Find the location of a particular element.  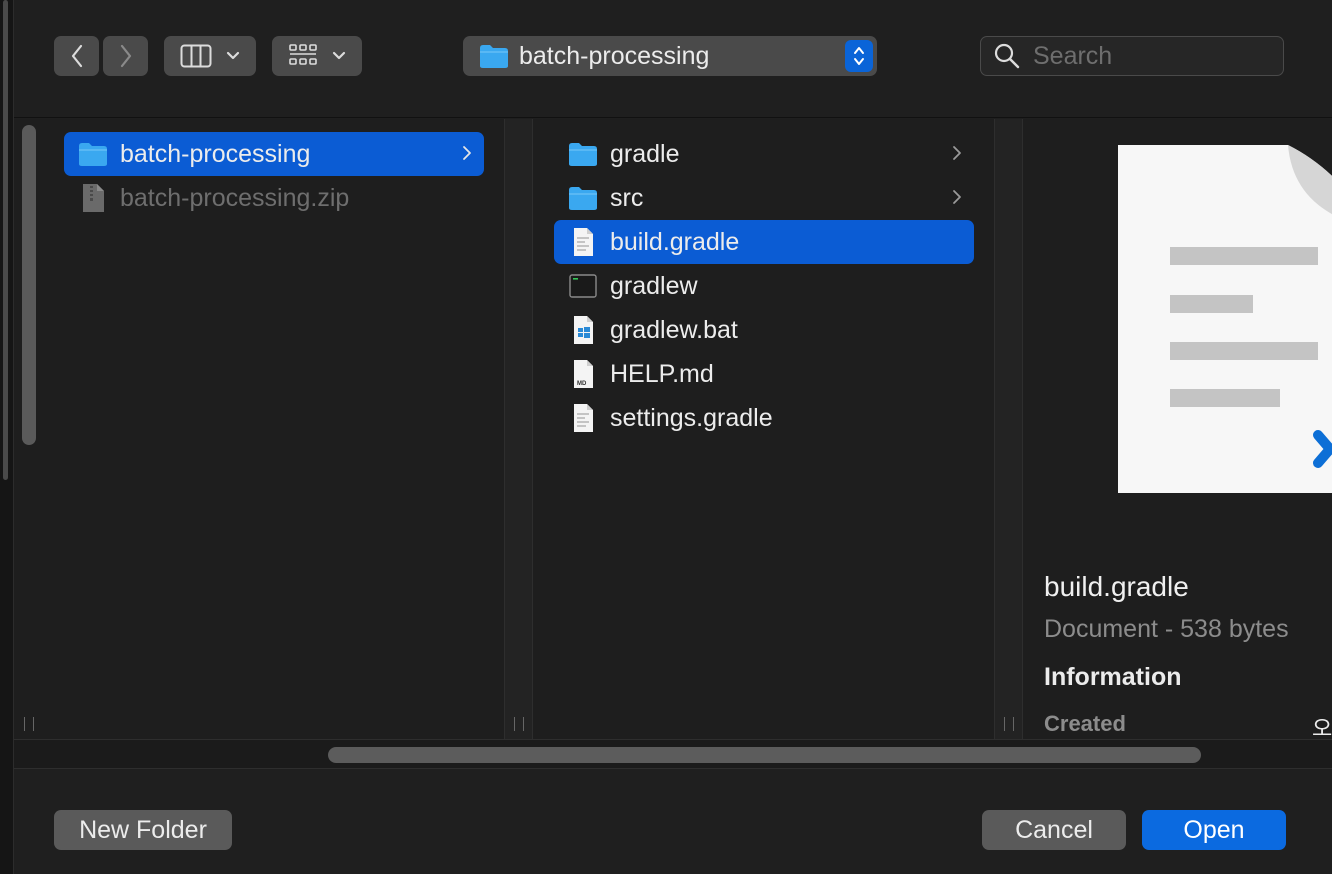

svg-text: MD is located at coordinates (582, 384).